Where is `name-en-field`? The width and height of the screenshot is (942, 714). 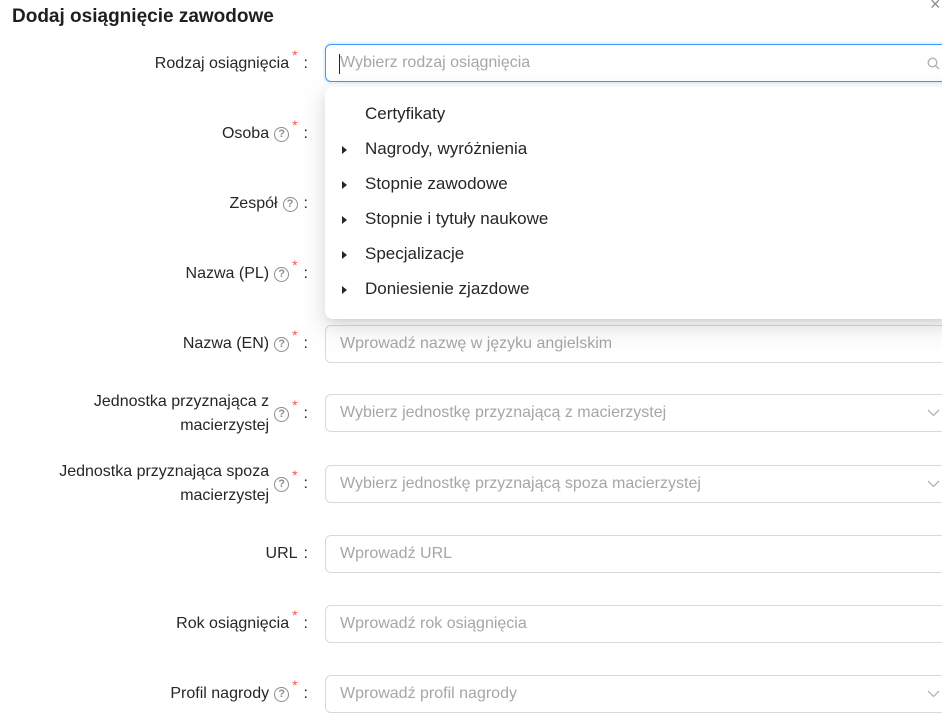
name-en-field is located at coordinates (633, 344).